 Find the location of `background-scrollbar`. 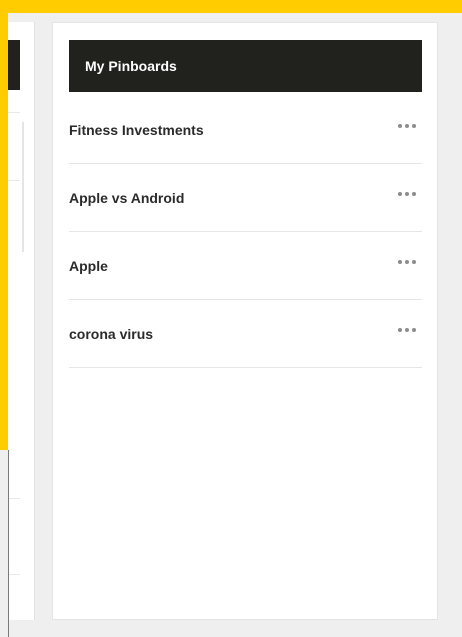

background-scrollbar is located at coordinates (23, 187).